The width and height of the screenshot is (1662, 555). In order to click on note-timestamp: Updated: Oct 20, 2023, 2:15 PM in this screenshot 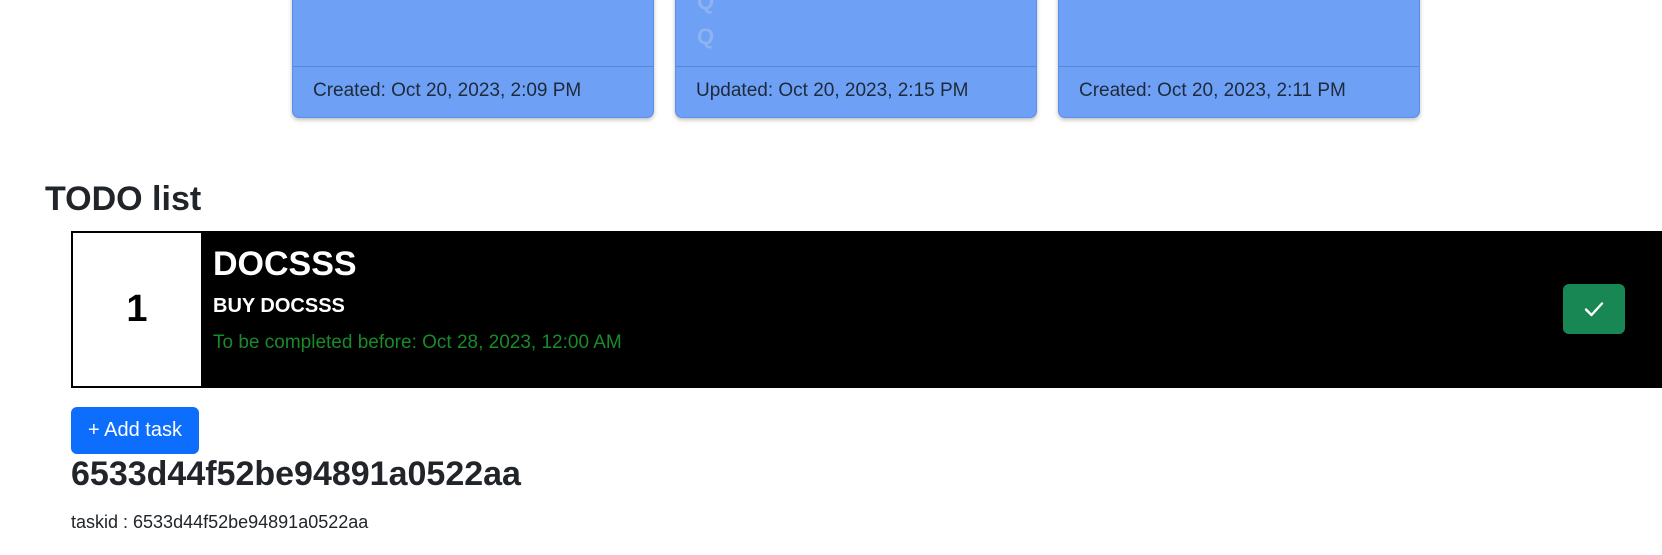, I will do `click(856, 91)`.